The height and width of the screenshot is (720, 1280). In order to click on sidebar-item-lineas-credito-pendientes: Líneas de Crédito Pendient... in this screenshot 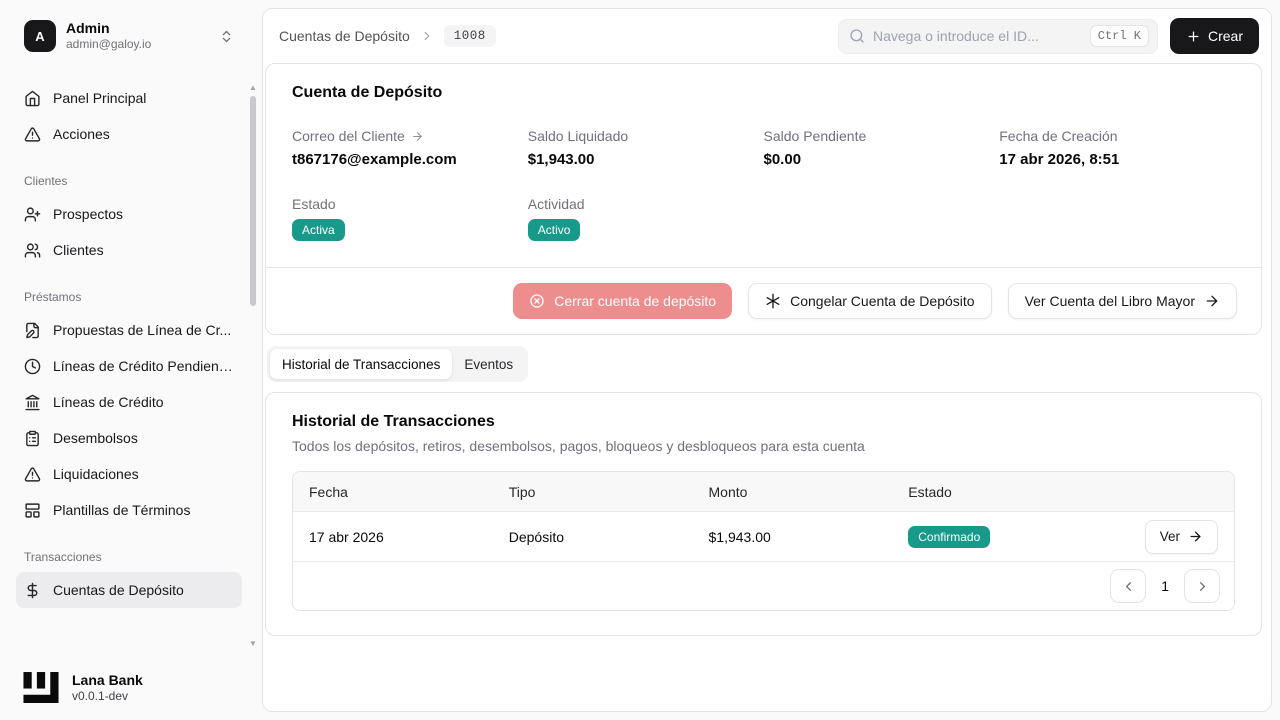, I will do `click(129, 366)`.